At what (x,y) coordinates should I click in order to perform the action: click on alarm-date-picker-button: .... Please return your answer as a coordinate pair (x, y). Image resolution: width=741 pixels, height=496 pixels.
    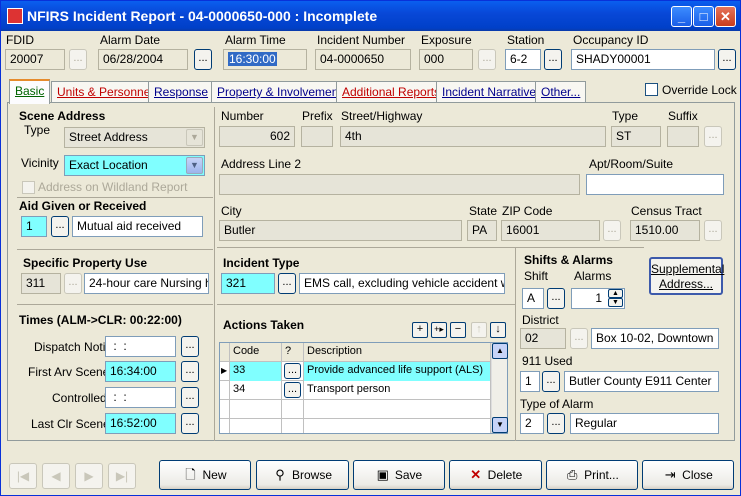
    Looking at the image, I should click on (203, 59).